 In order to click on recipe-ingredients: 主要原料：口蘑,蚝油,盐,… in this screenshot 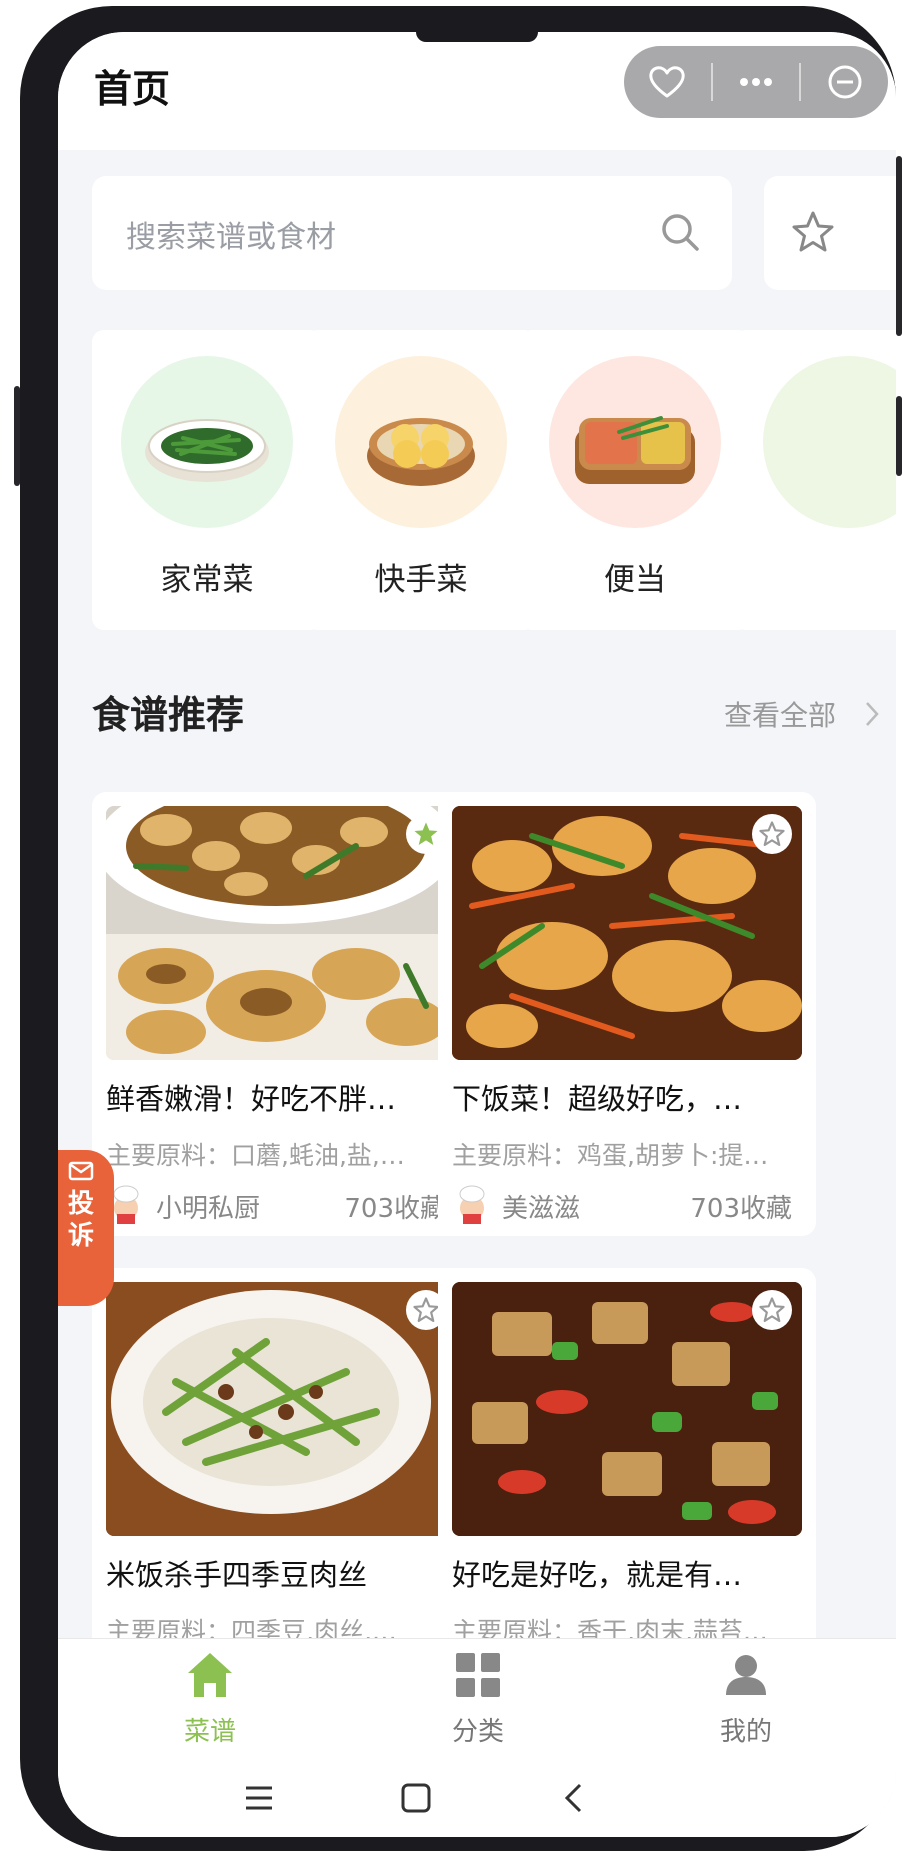, I will do `click(255, 1155)`.